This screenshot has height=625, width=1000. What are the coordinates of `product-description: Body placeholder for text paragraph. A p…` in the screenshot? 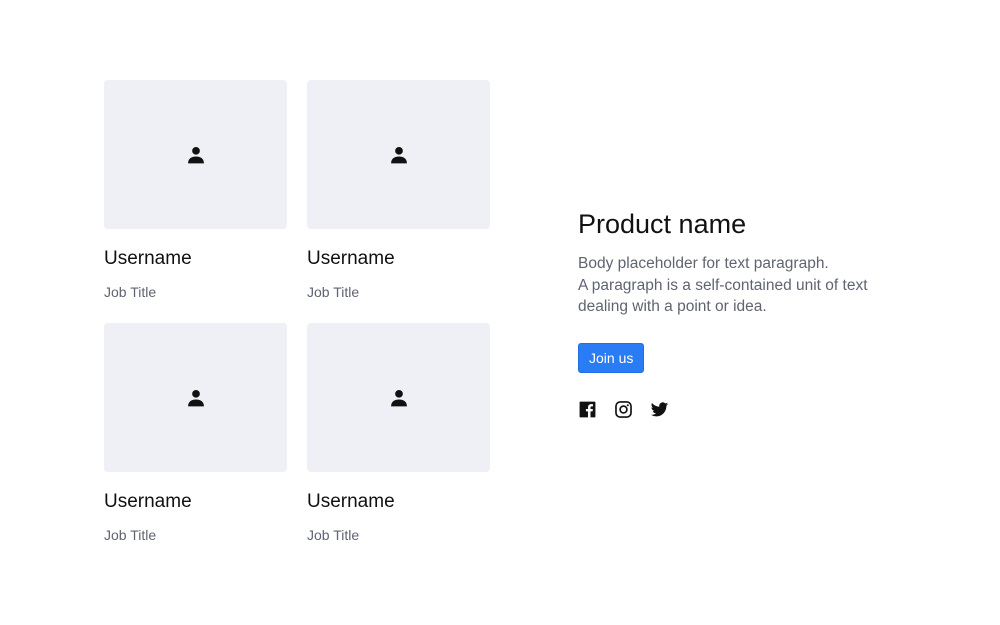 It's located at (743, 285).